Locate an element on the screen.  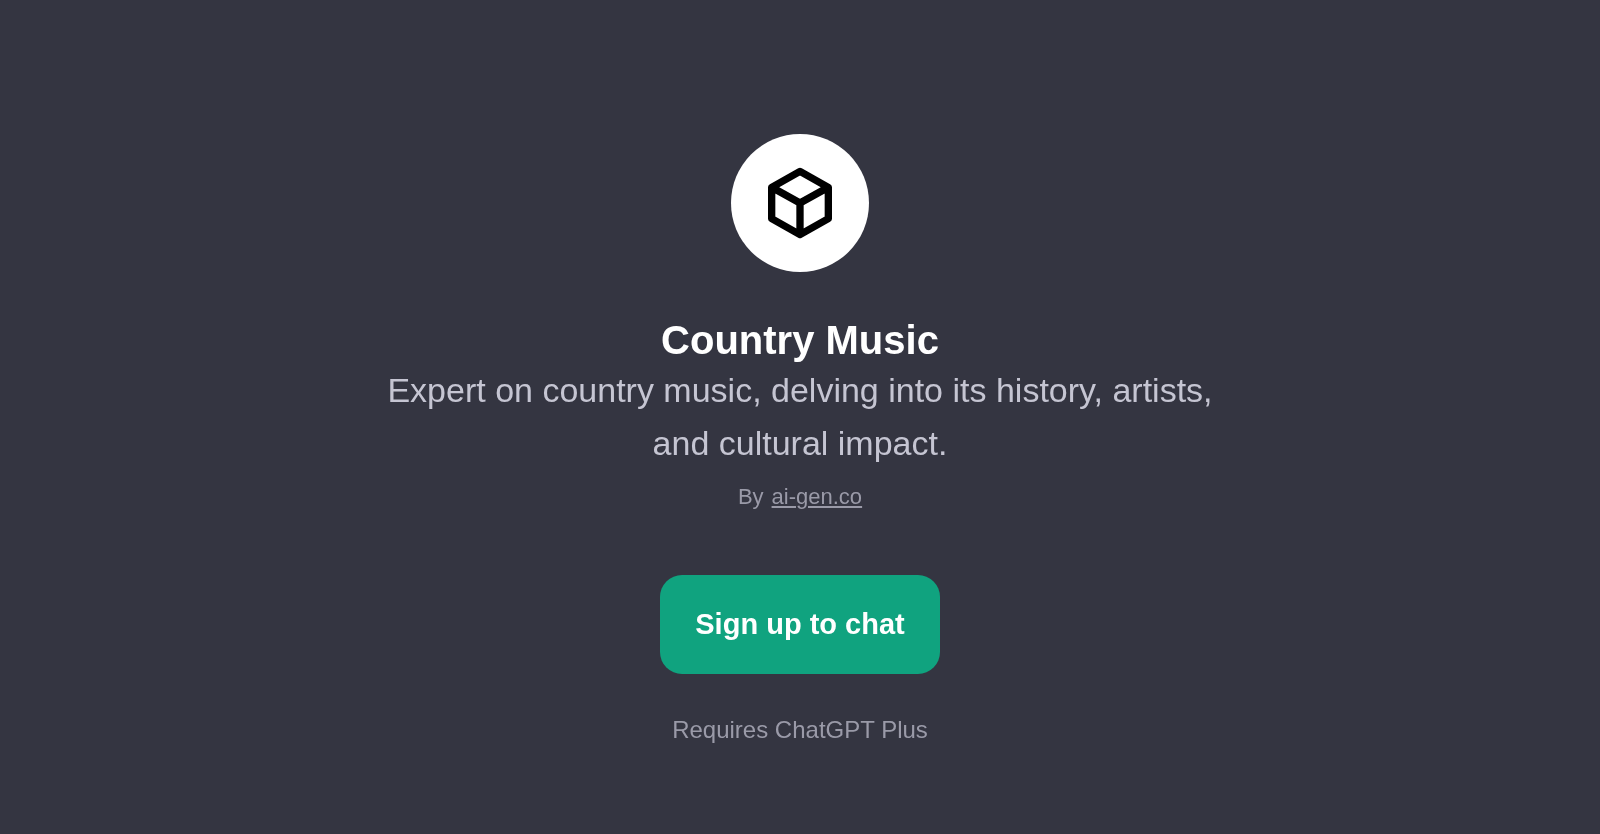
byline-label: By is located at coordinates (750, 497).